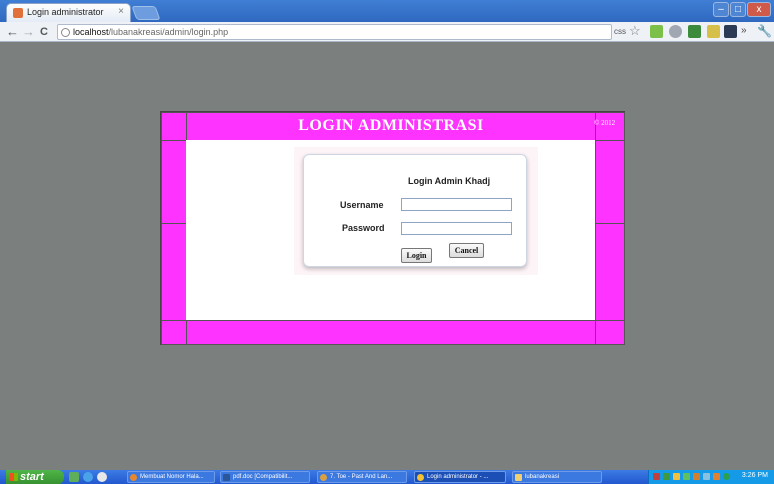 The height and width of the screenshot is (484, 774). What do you see at coordinates (146, 13) in the screenshot?
I see `new-tab-button` at bounding box center [146, 13].